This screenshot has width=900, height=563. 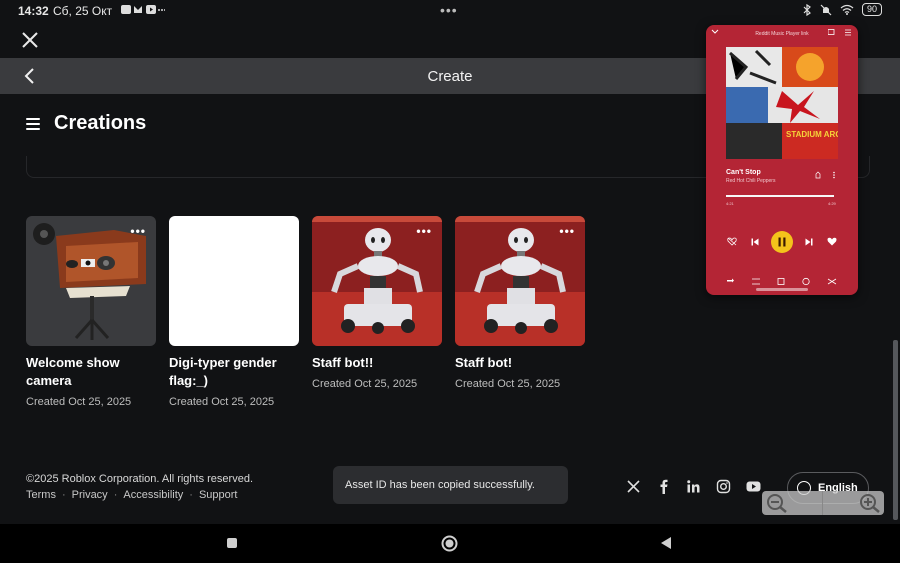 What do you see at coordinates (807, 9) in the screenshot?
I see `bluetooth-icon` at bounding box center [807, 9].